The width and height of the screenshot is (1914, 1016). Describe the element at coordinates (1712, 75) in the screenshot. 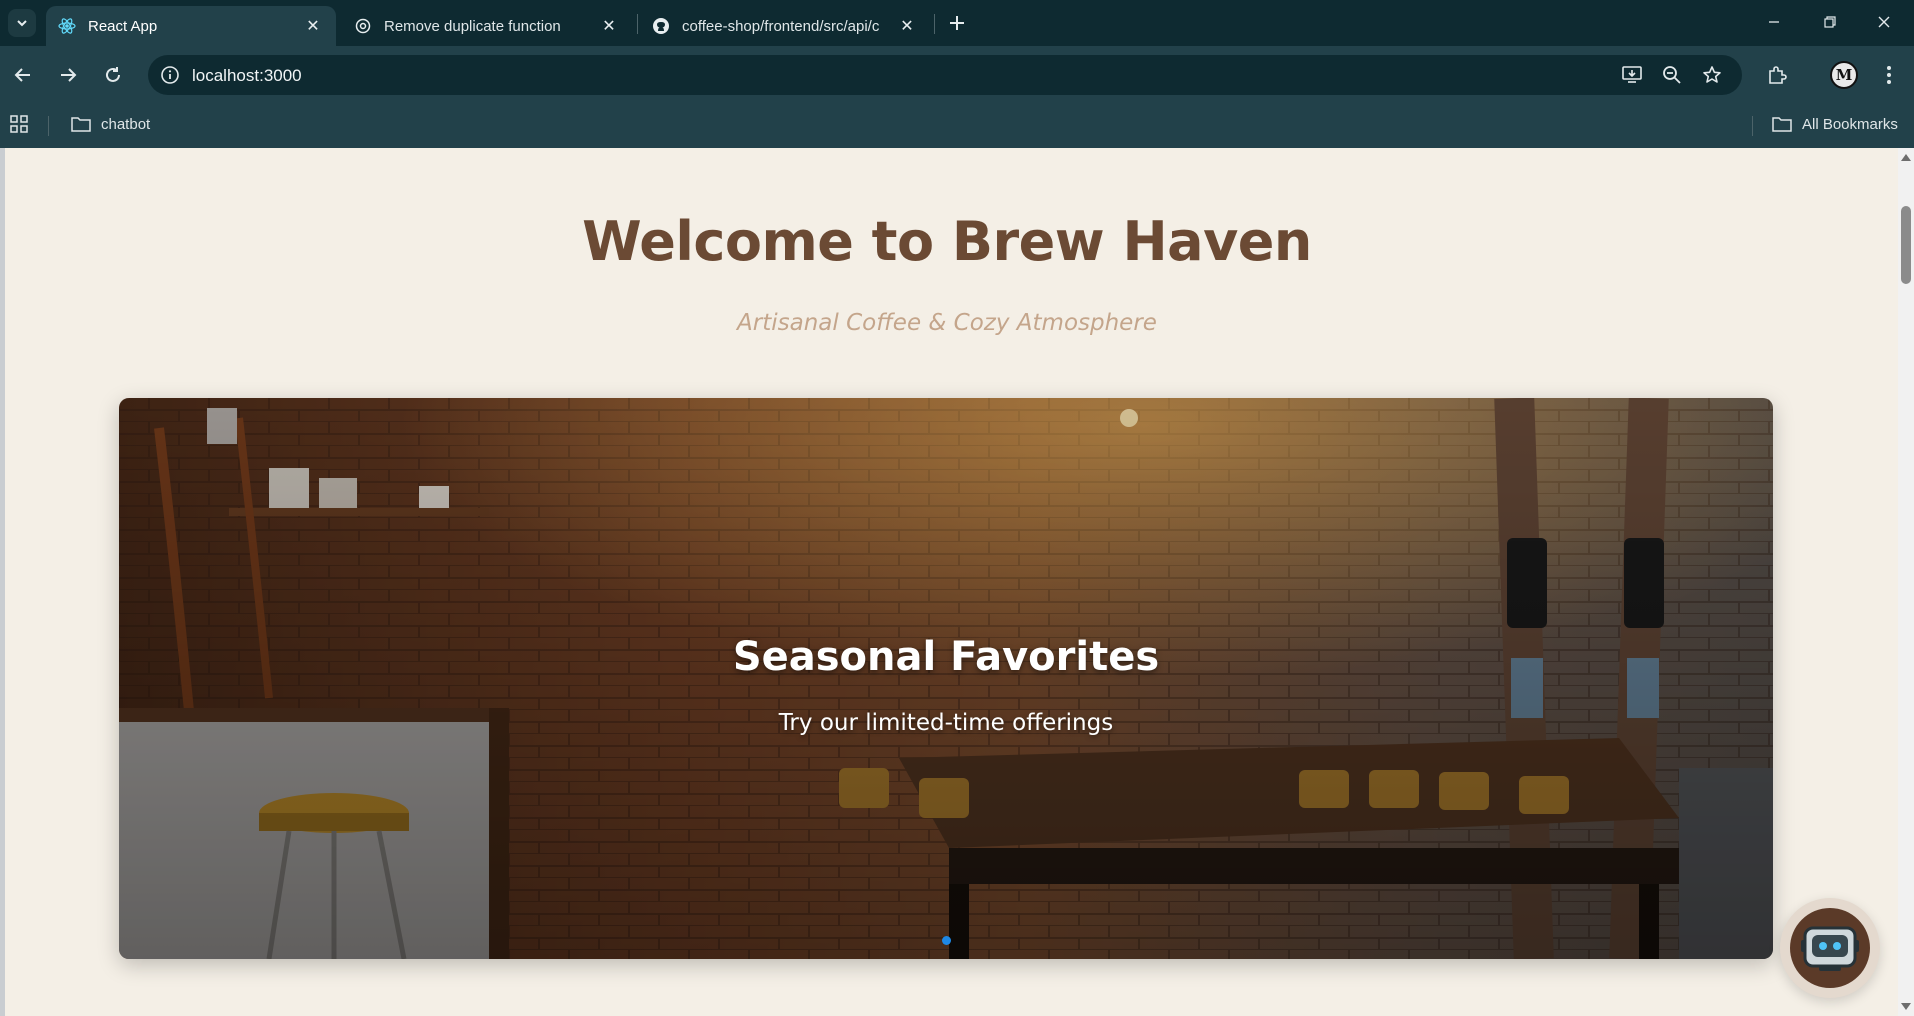

I see `bookmark-star-icon` at that location.